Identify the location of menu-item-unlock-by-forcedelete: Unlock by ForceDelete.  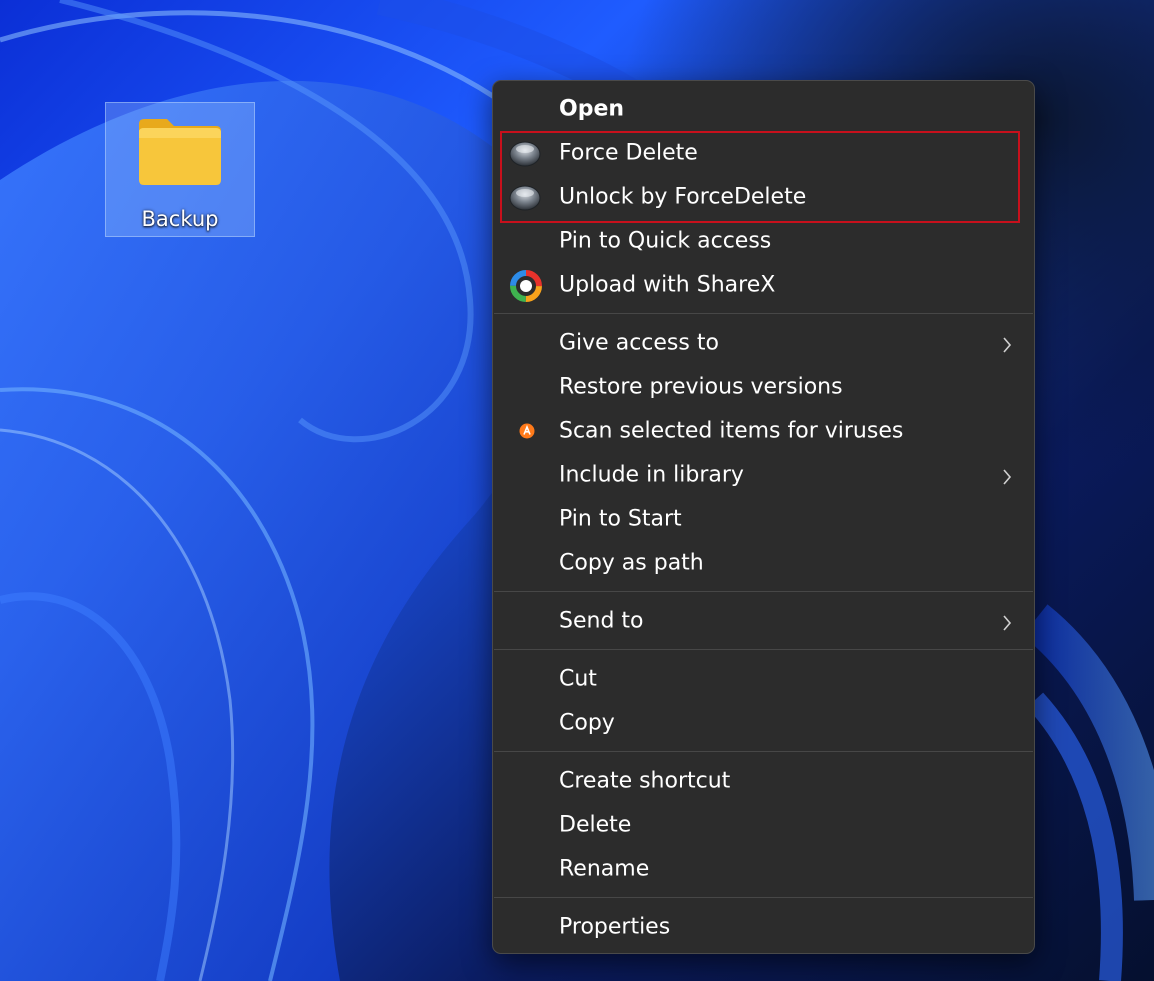
(763, 198).